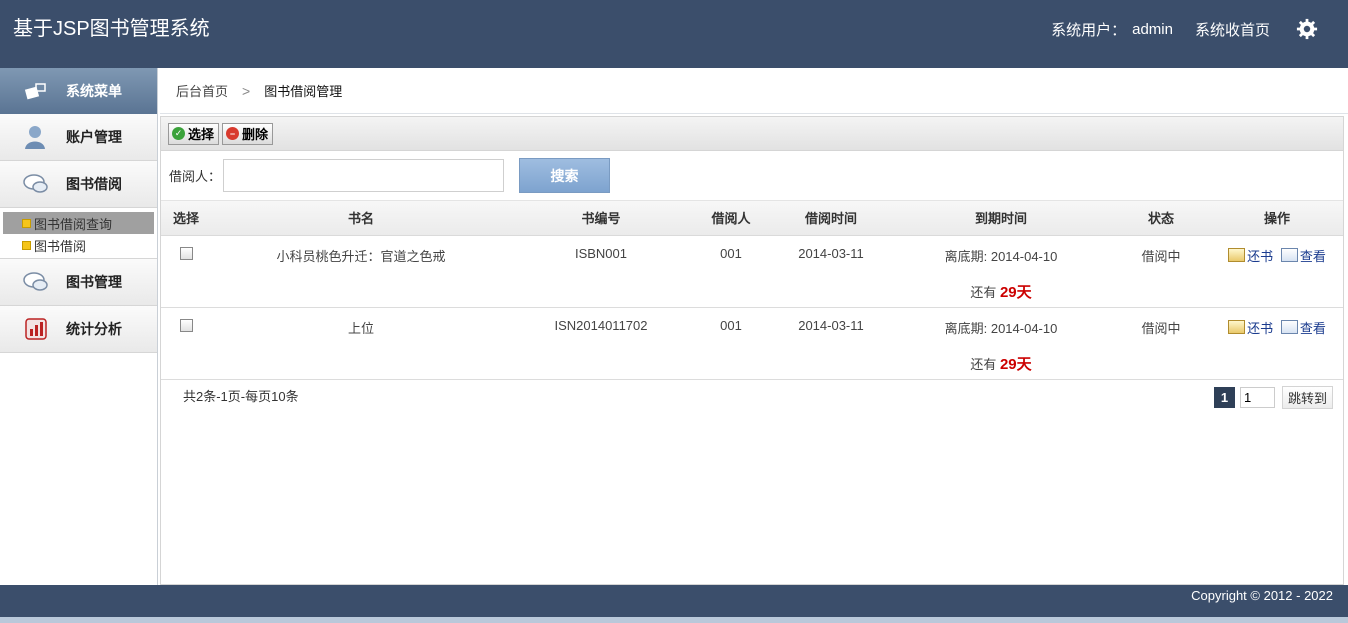 Image resolution: width=1348 pixels, height=623 pixels. Describe the element at coordinates (601, 253) in the screenshot. I see `book-number: ISBN001` at that location.